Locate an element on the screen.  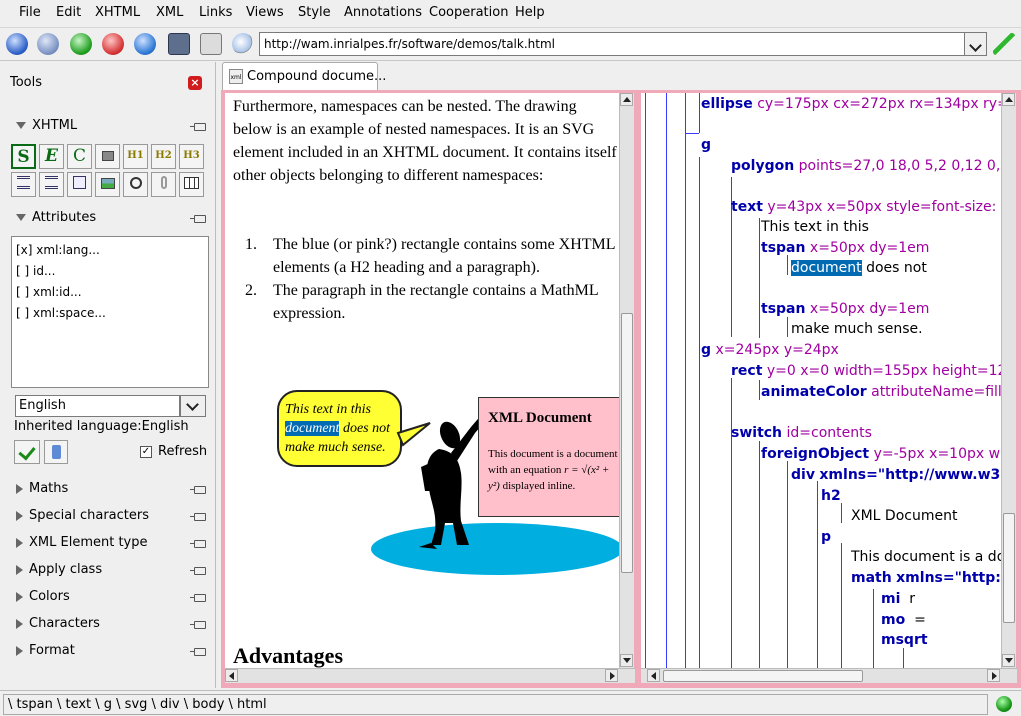
structure-hscrollbar is located at coordinates (829, 675).